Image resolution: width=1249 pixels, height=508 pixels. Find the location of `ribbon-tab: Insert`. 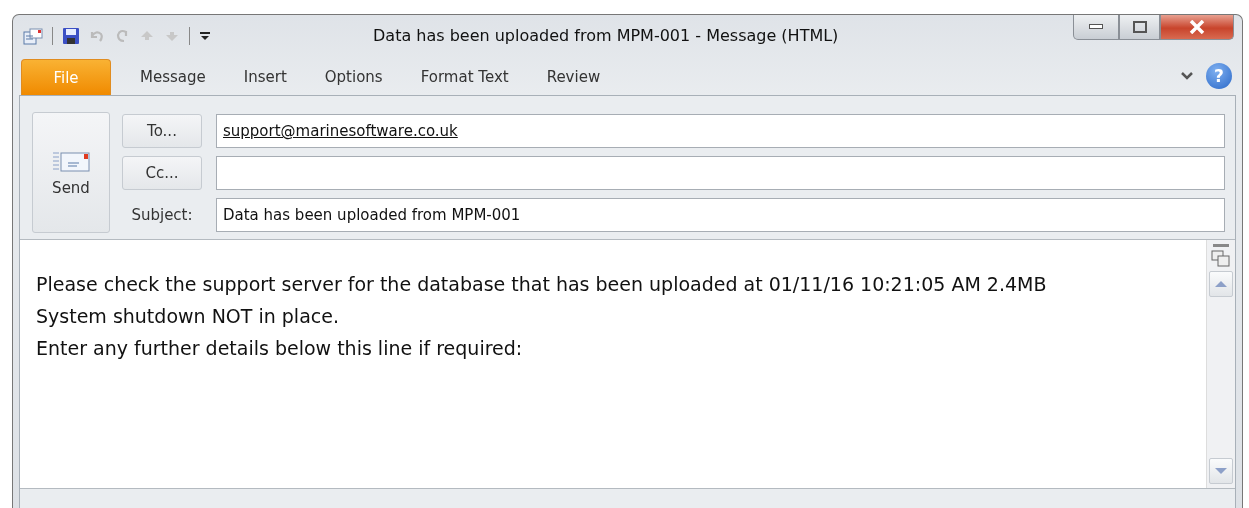

ribbon-tab: Insert is located at coordinates (265, 77).